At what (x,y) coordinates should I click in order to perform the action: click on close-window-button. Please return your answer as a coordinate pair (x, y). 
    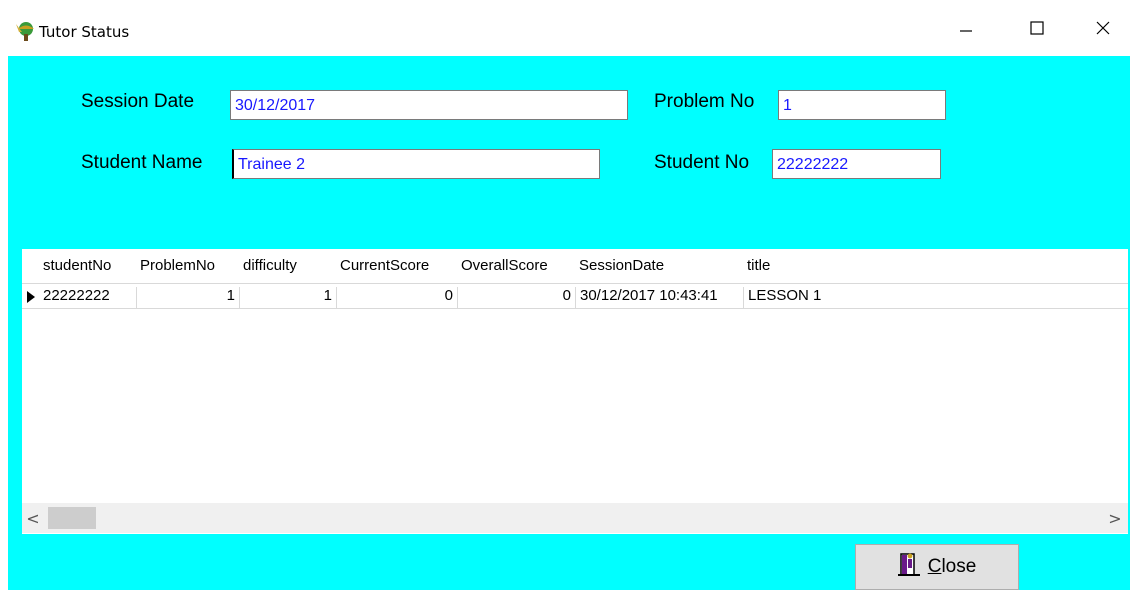
    Looking at the image, I should click on (1103, 30).